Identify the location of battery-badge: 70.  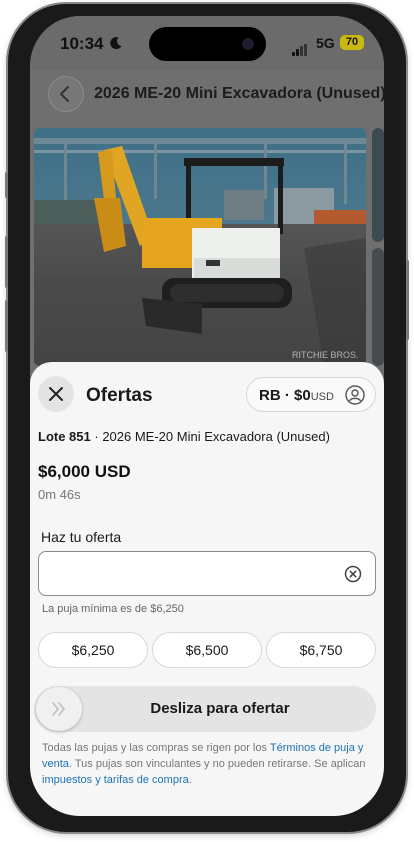
(352, 42).